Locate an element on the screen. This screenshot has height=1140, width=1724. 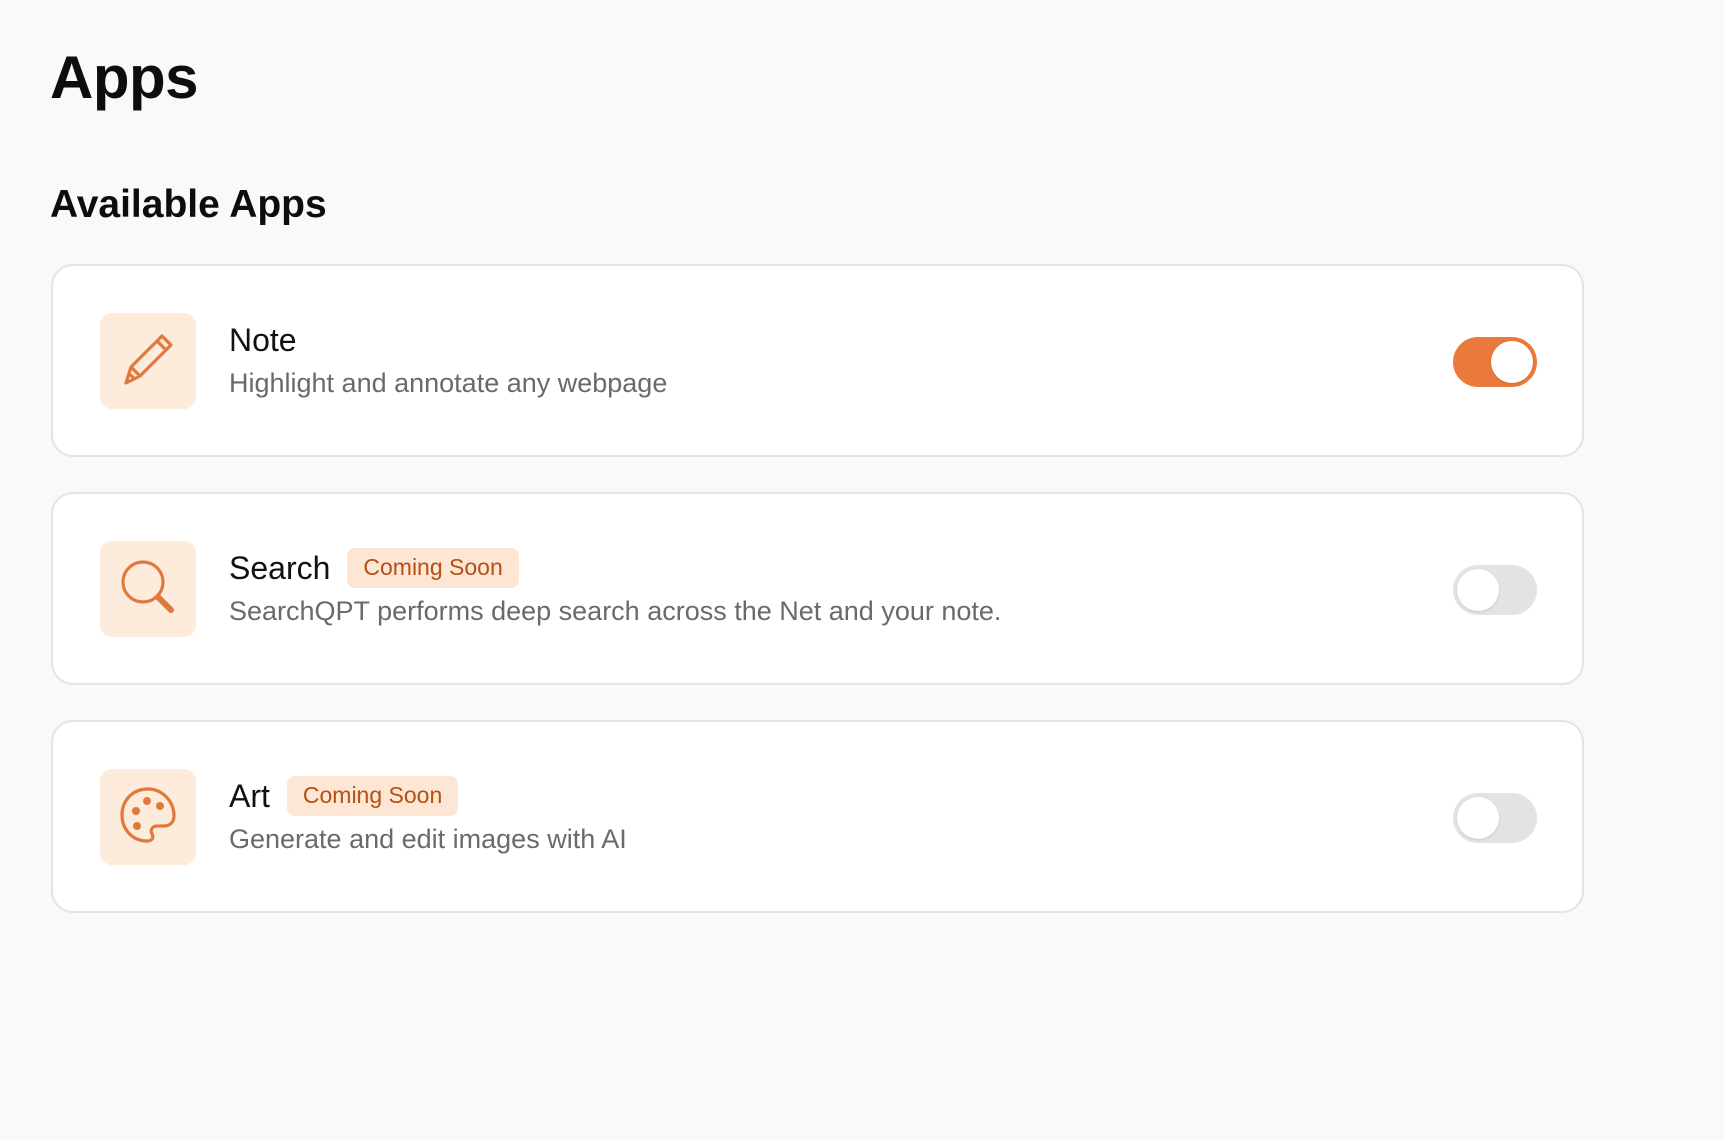
app-description: Generate and edit images with AI is located at coordinates (428, 839).